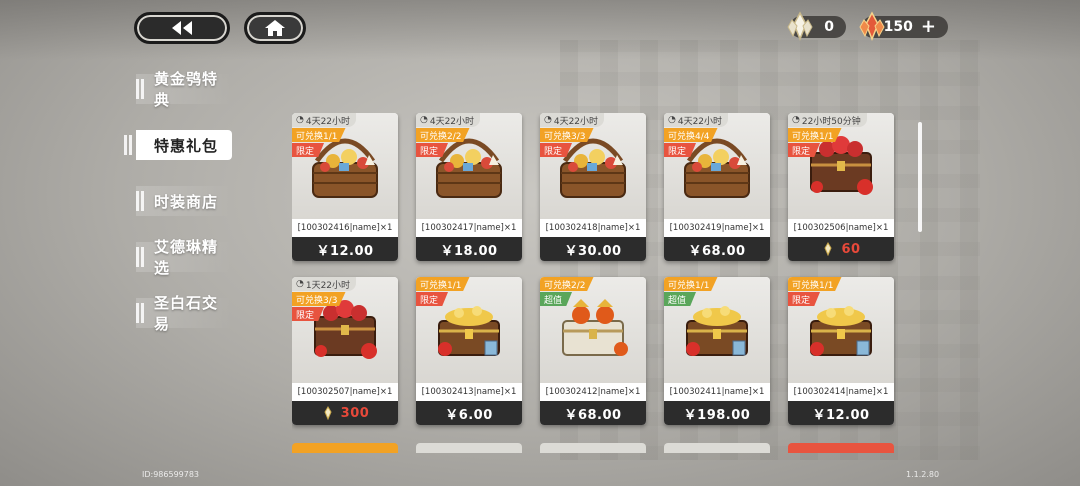 The width and height of the screenshot is (1080, 486). What do you see at coordinates (593, 228) in the screenshot?
I see `product-name: [100302418|name]×1` at bounding box center [593, 228].